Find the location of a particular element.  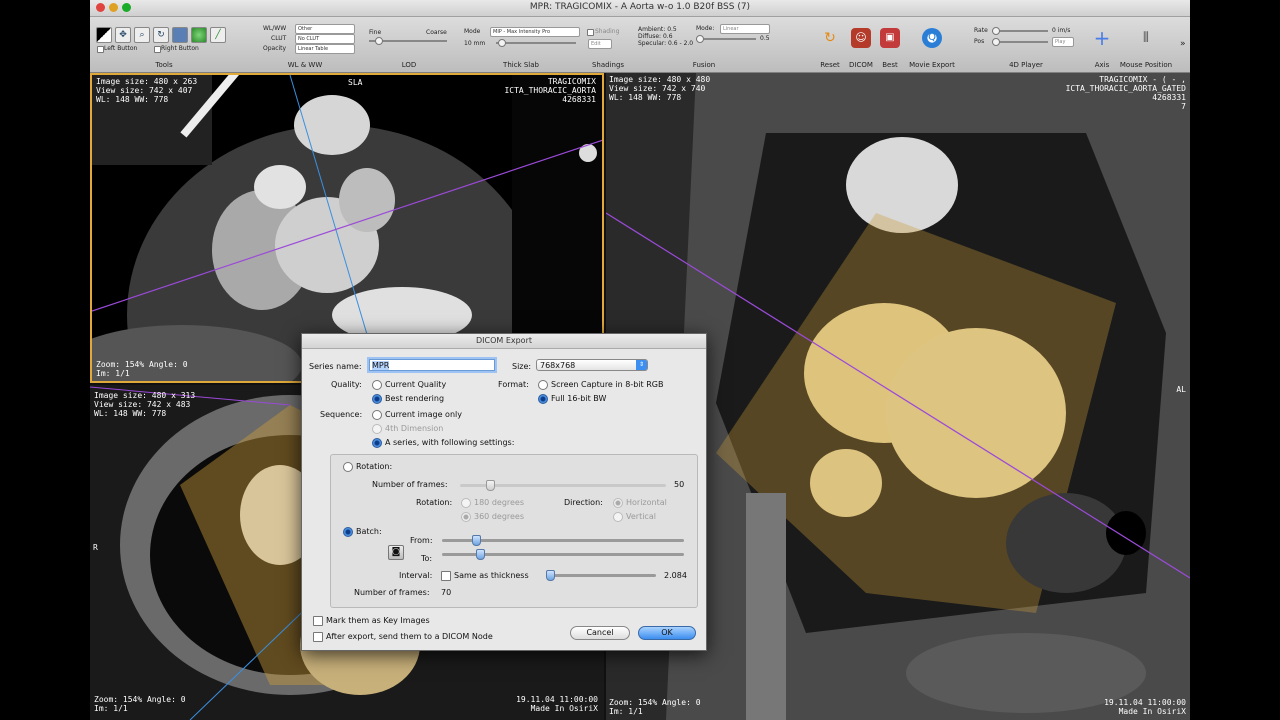

length-tool-icon: ╱ is located at coordinates (218, 35).